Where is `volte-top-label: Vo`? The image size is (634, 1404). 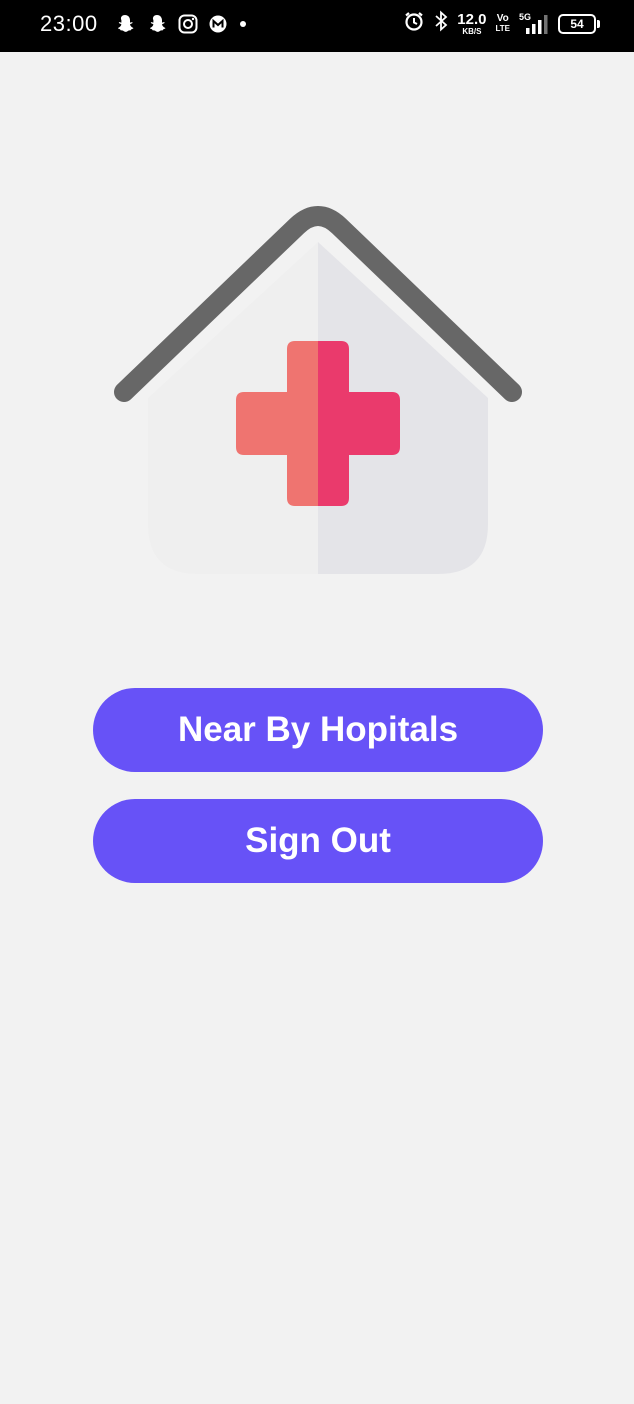 volte-top-label: Vo is located at coordinates (502, 18).